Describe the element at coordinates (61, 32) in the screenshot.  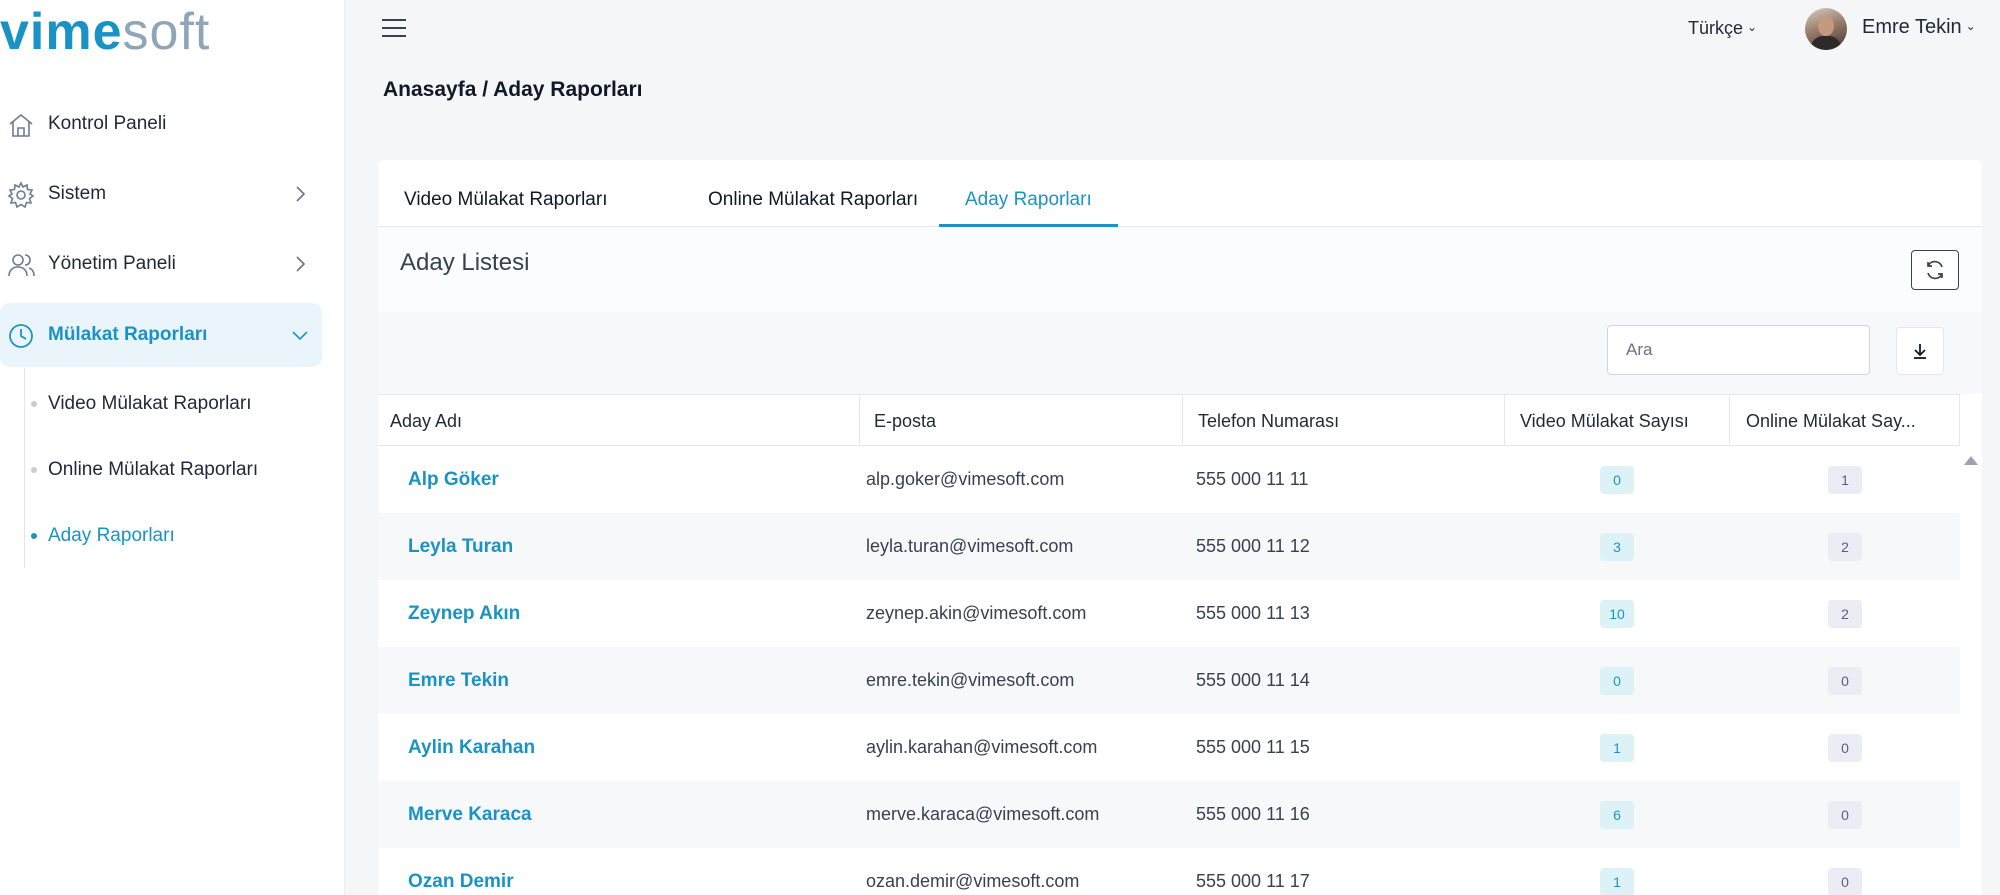
I see `logo-text-bold: vime` at that location.